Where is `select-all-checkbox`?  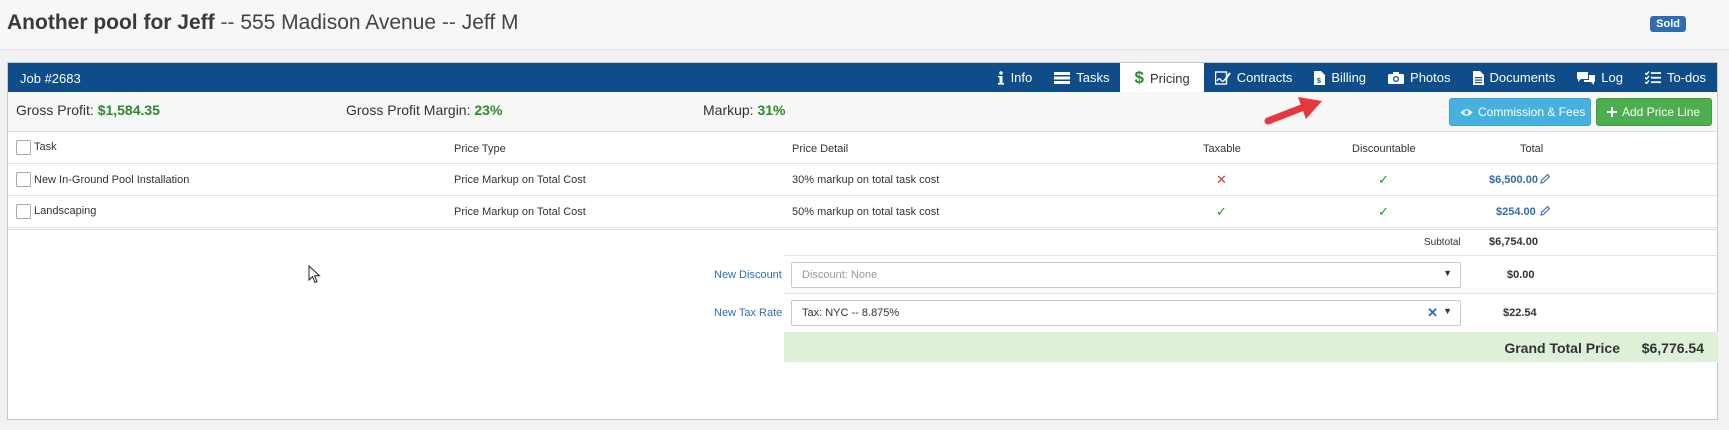 select-all-checkbox is located at coordinates (23, 147).